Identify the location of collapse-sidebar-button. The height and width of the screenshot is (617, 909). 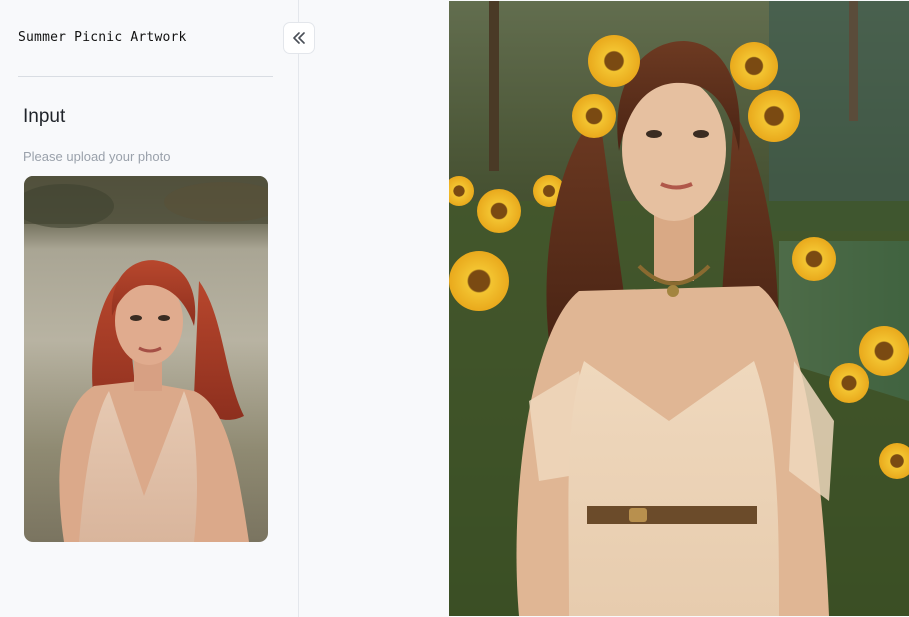
(299, 38).